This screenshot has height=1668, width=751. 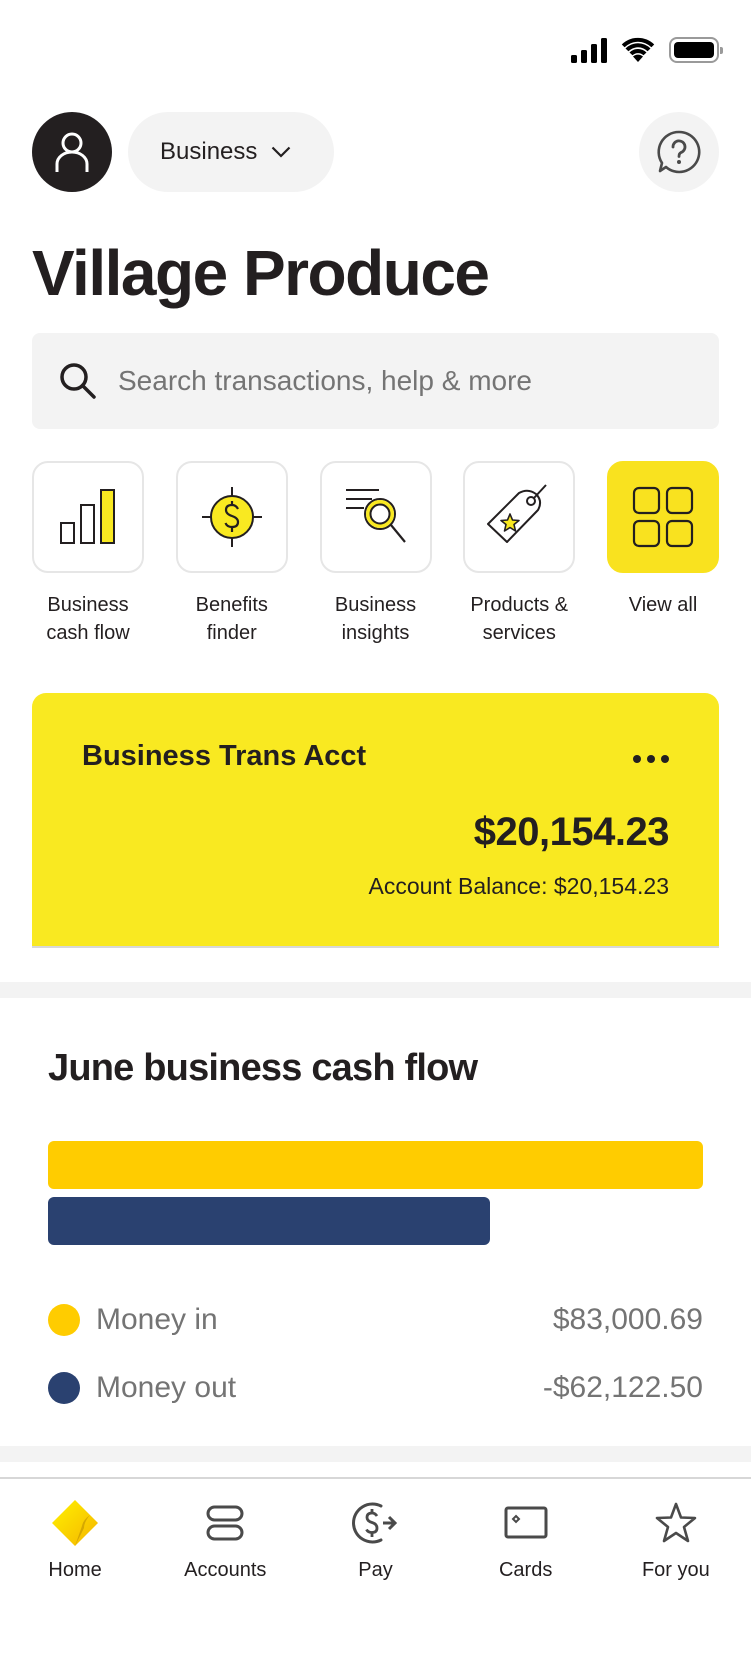 I want to click on status-bar, so click(x=375, y=50).